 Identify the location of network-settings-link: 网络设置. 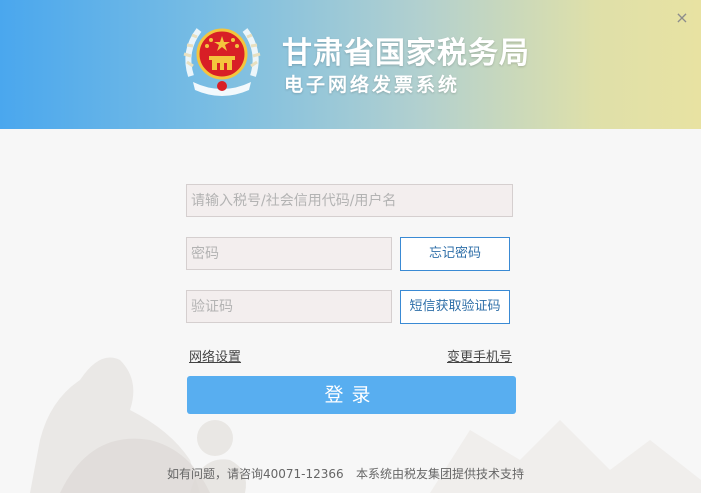
(215, 355).